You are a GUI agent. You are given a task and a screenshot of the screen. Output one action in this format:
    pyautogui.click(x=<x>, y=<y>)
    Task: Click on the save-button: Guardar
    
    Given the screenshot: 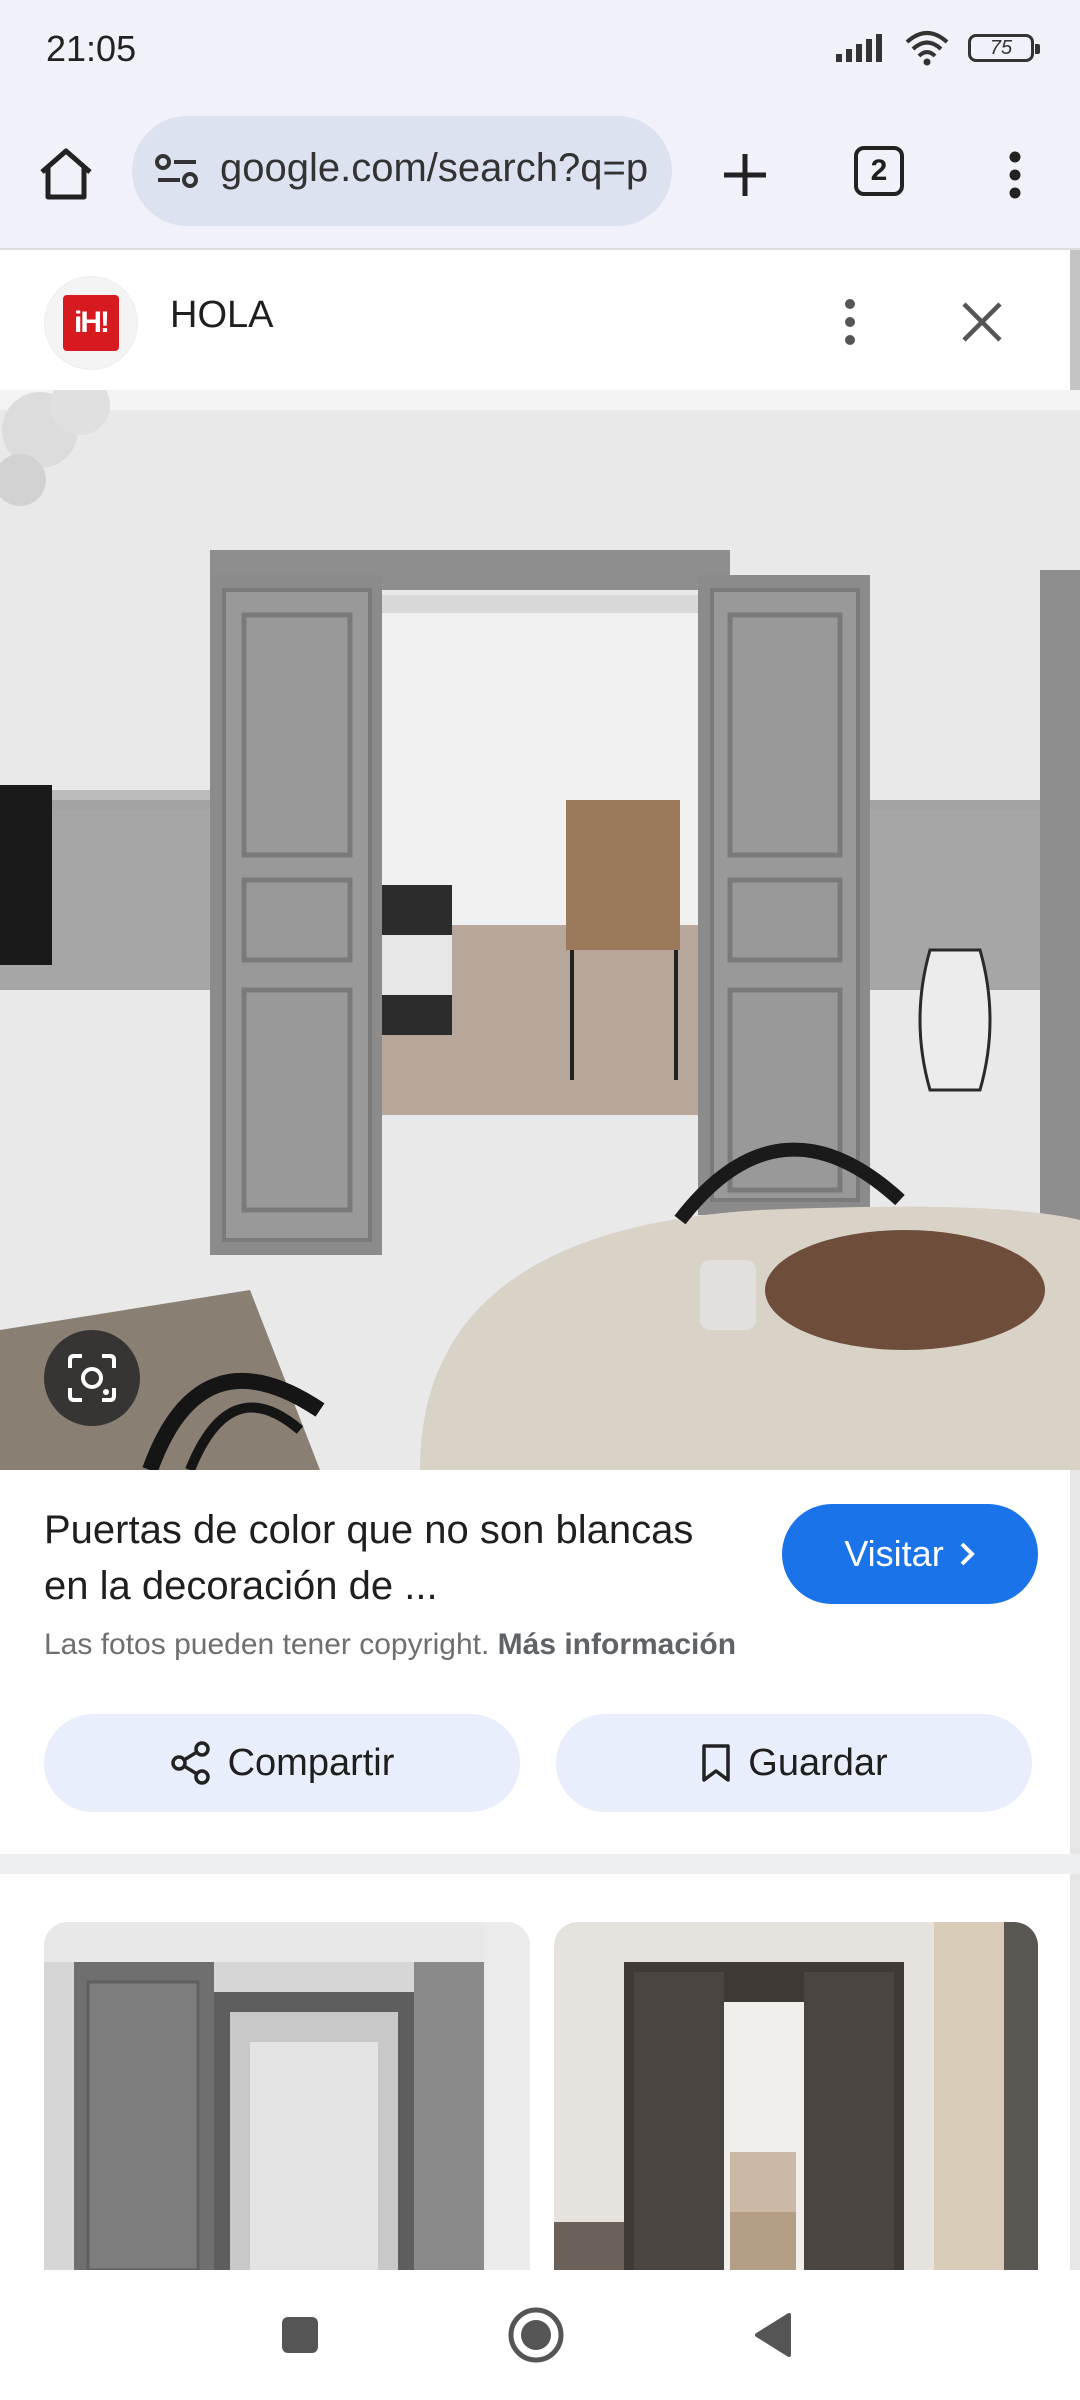 What is the action you would take?
    pyautogui.click(x=794, y=1763)
    